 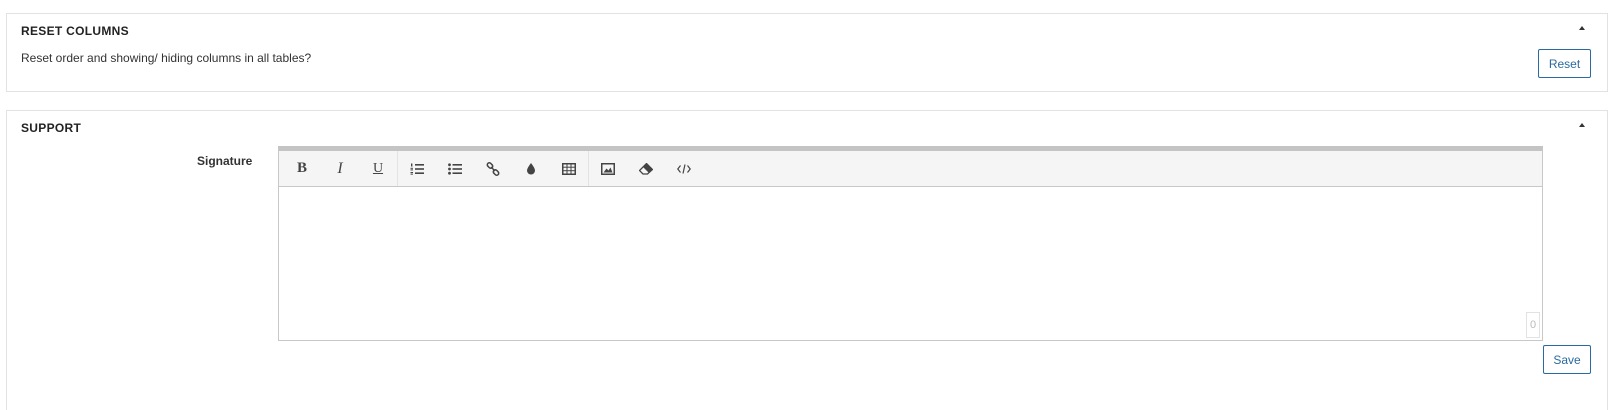 What do you see at coordinates (1533, 325) in the screenshot?
I see `char-count: 0` at bounding box center [1533, 325].